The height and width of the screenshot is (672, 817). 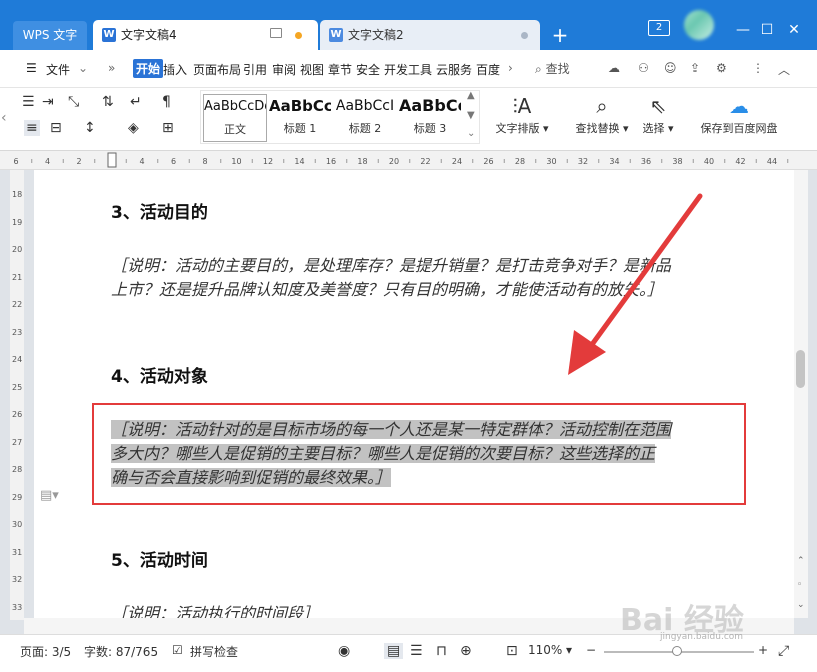 What do you see at coordinates (614, 68) in the screenshot?
I see `cloud-sync-icon: ☁` at bounding box center [614, 68].